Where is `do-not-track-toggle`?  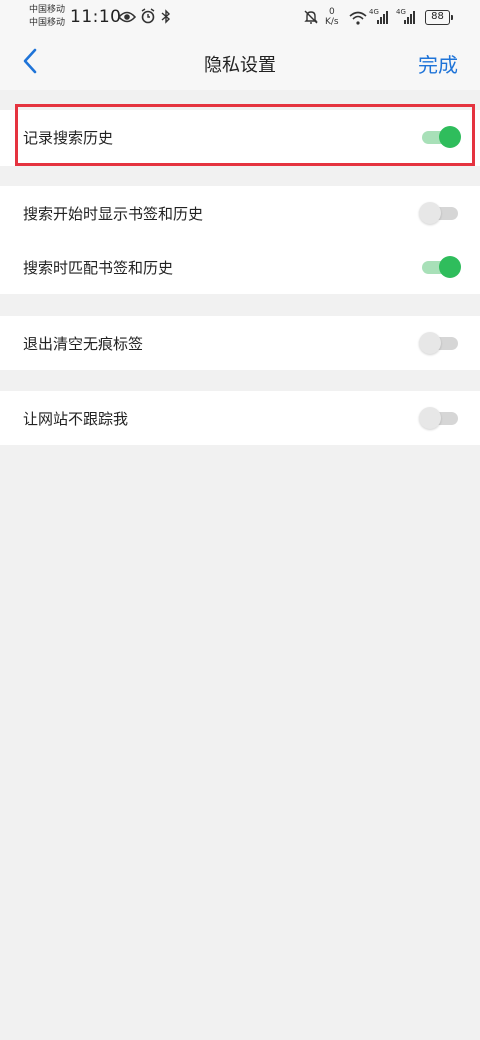
do-not-track-toggle is located at coordinates (438, 418).